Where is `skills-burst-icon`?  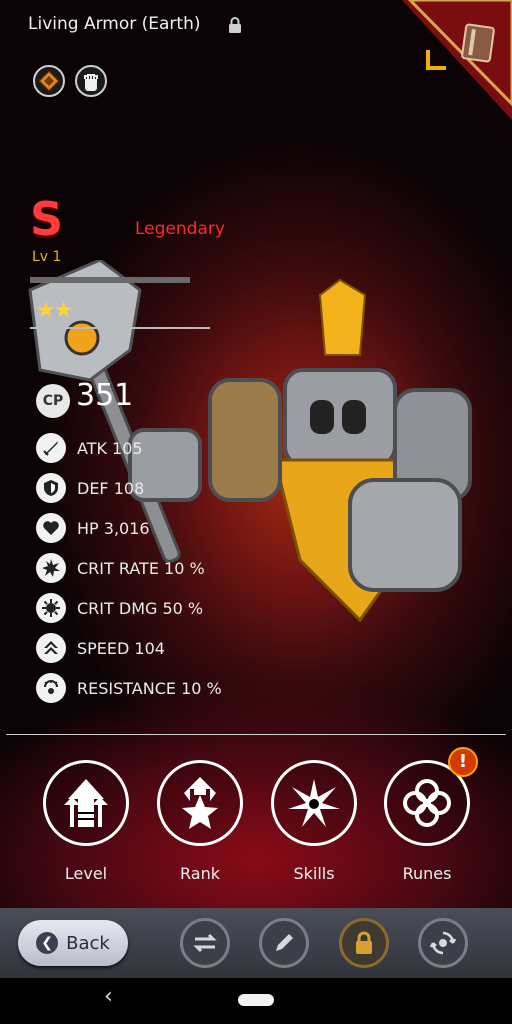 skills-burst-icon is located at coordinates (314, 803).